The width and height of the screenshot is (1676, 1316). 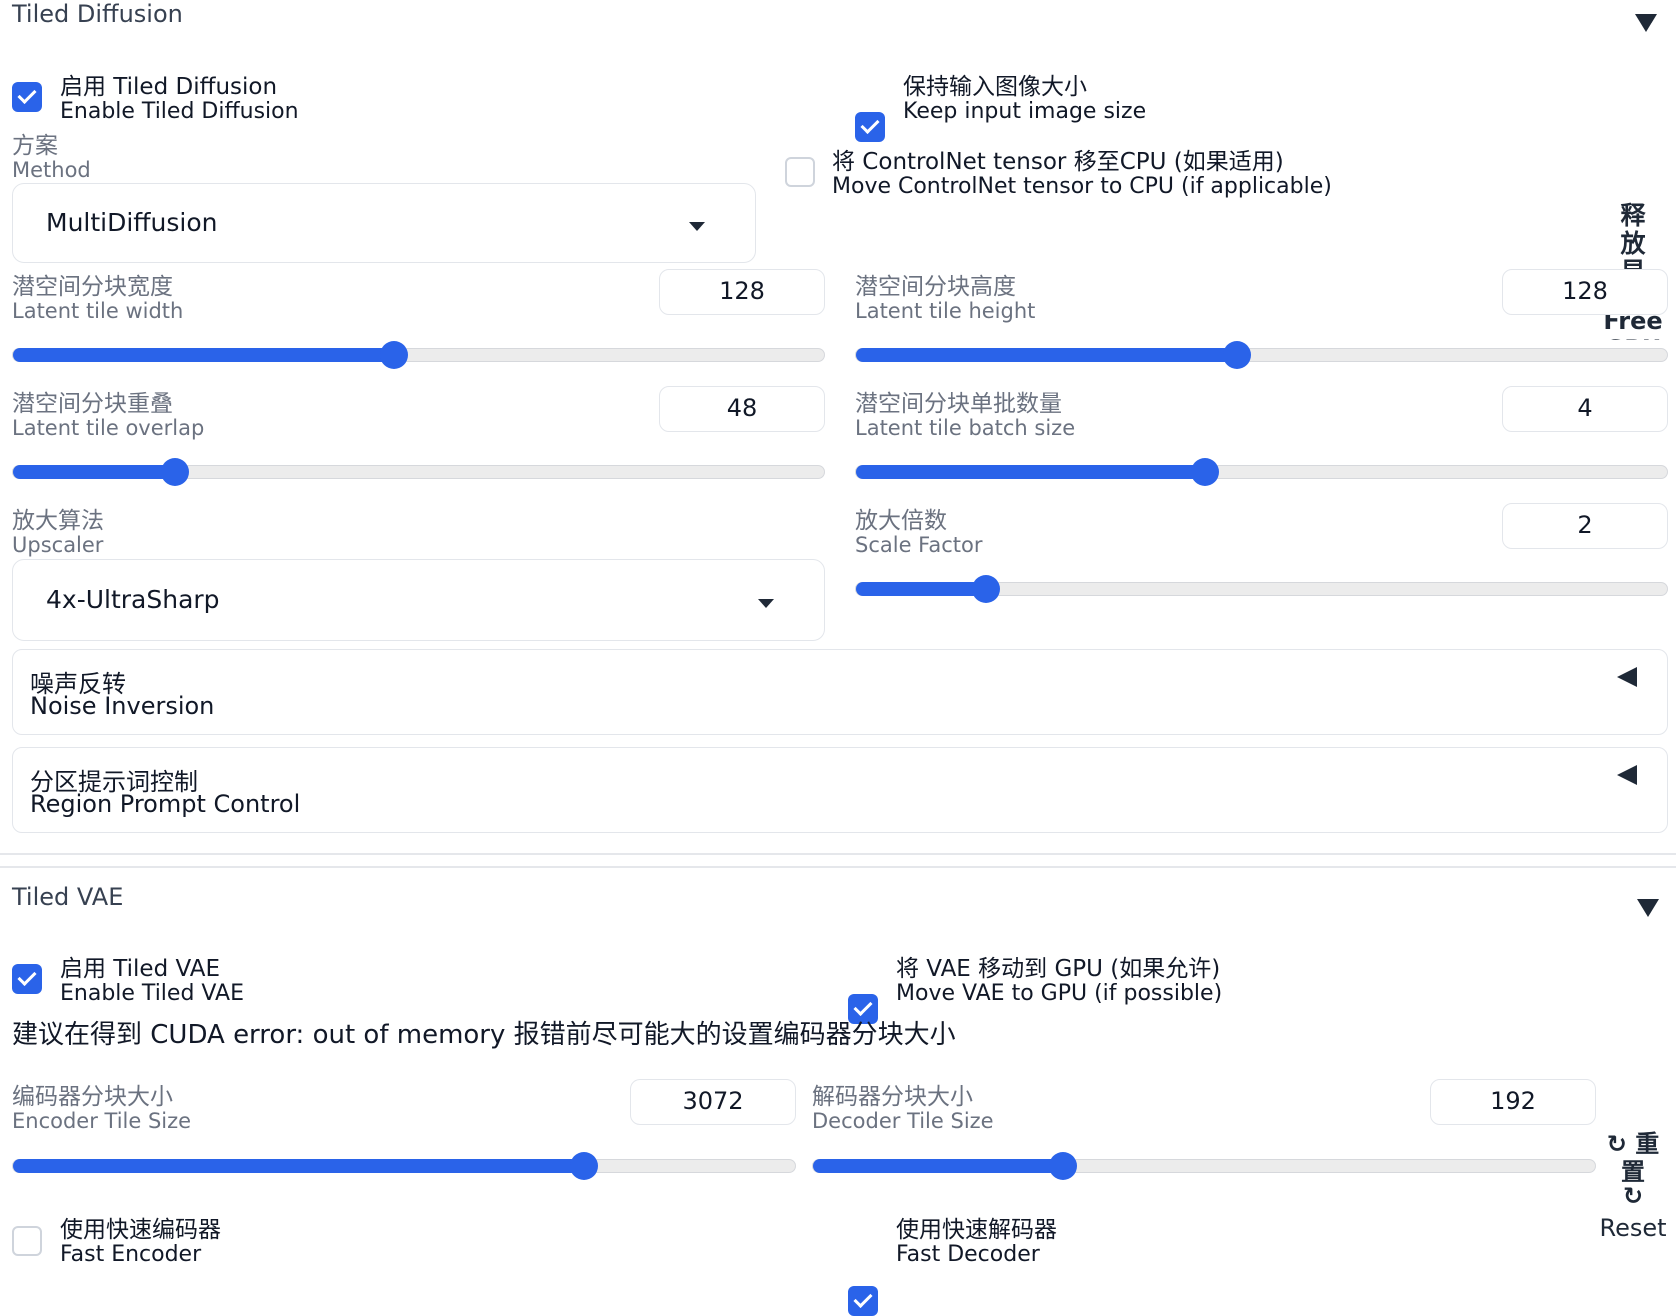 I want to click on decoder-tile-slider, so click(x=1204, y=1166).